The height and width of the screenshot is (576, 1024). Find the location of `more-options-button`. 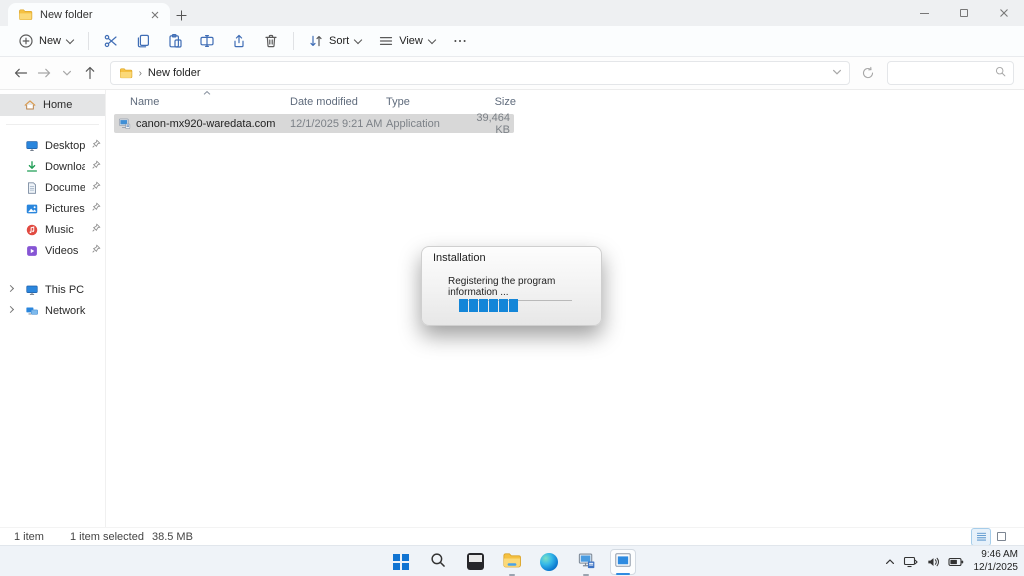

more-options-button is located at coordinates (460, 41).